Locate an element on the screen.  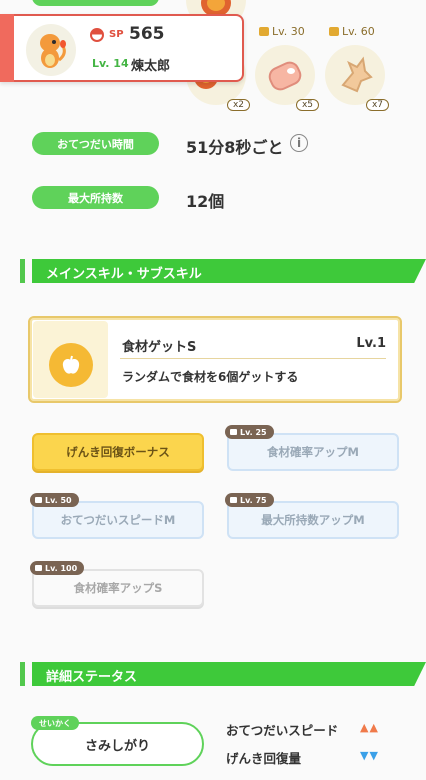
meat-icon is located at coordinates (285, 76).